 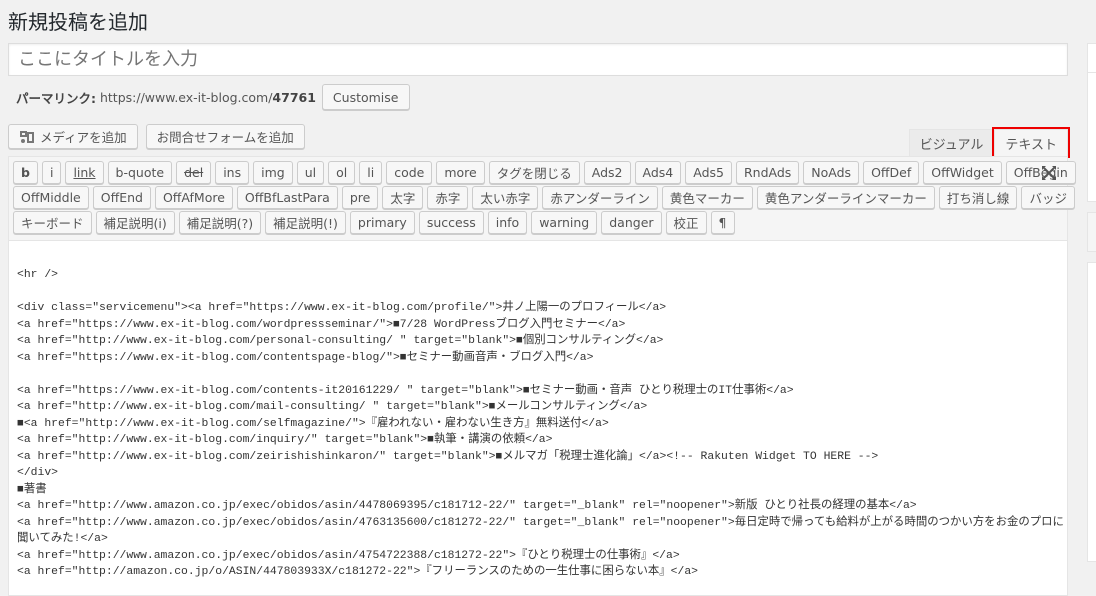 I want to click on qt-button: 赤字, so click(x=448, y=197).